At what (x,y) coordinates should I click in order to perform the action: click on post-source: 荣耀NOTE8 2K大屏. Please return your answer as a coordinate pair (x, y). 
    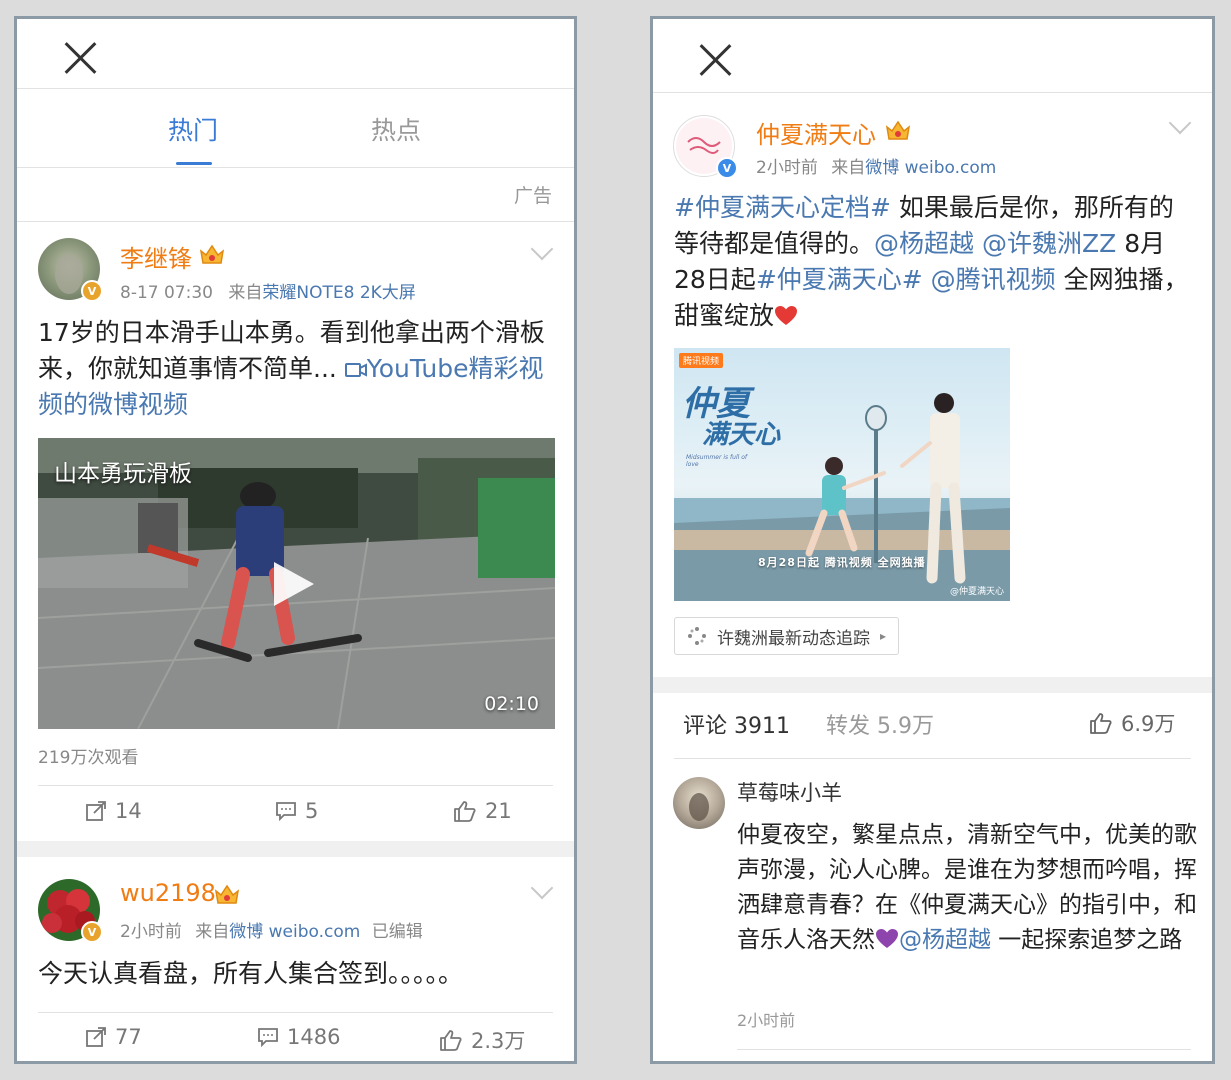
    Looking at the image, I should click on (338, 293).